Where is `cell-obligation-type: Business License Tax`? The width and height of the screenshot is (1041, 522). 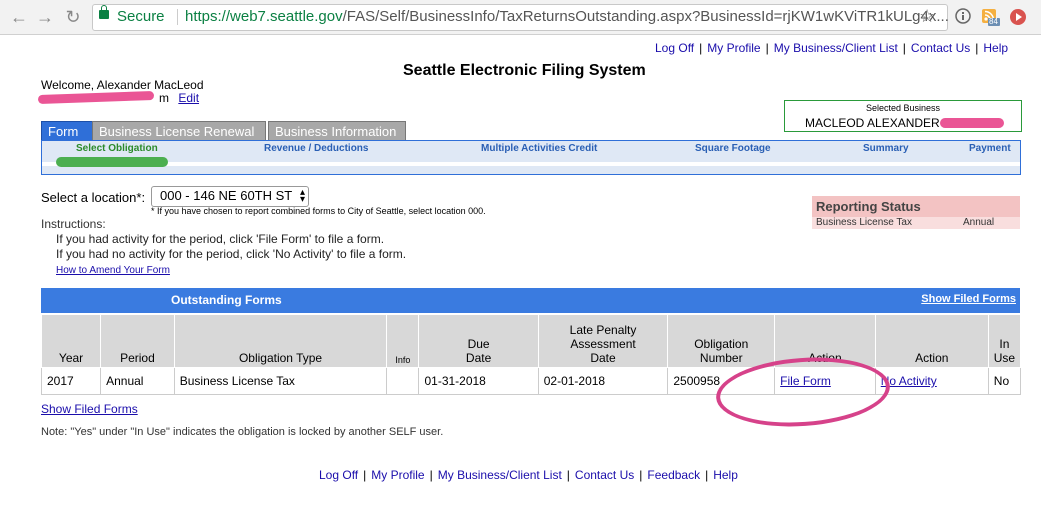
cell-obligation-type: Business License Tax is located at coordinates (280, 381).